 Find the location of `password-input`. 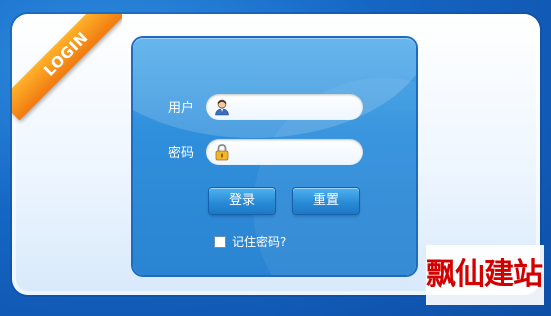

password-input is located at coordinates (296, 153).